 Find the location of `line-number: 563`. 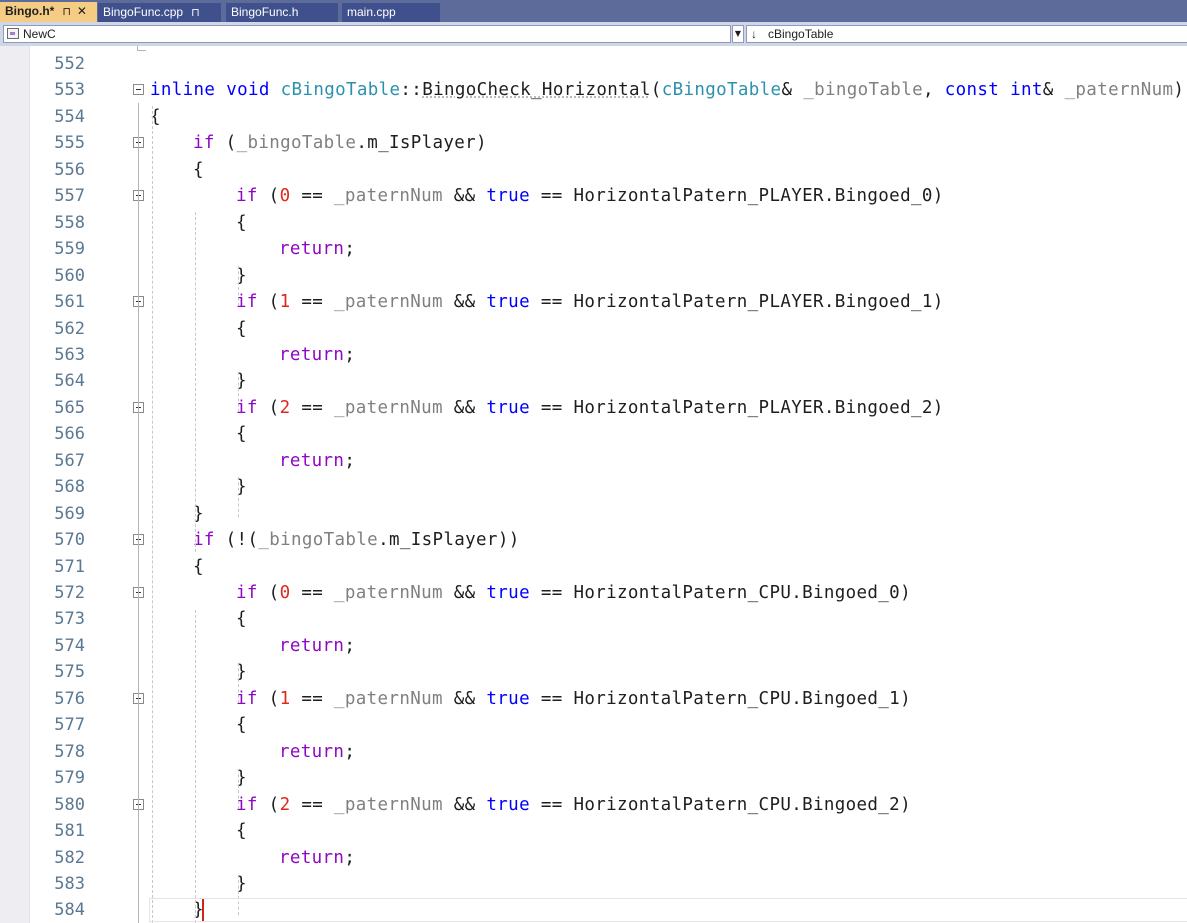

line-number: 563 is located at coordinates (69, 354).